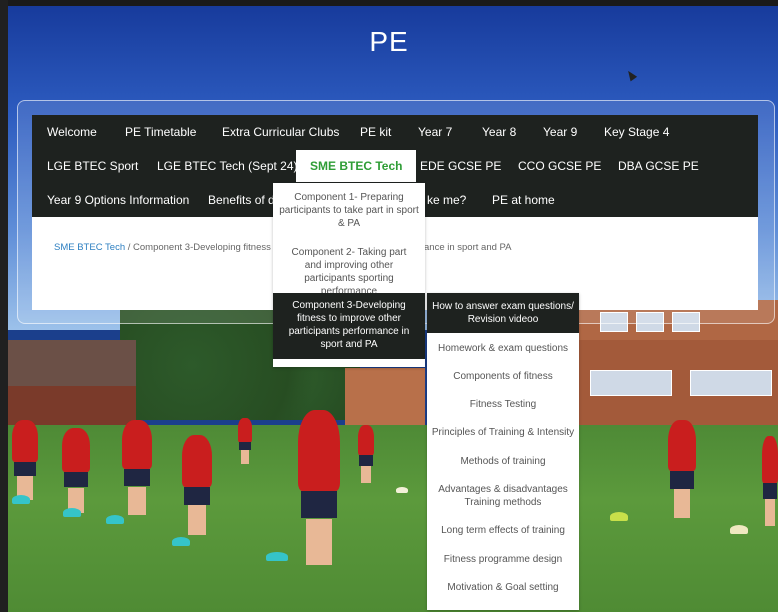 The image size is (778, 612). Describe the element at coordinates (356, 166) in the screenshot. I see `nav-sme-btec-tech: SME BTEC Tech` at that location.